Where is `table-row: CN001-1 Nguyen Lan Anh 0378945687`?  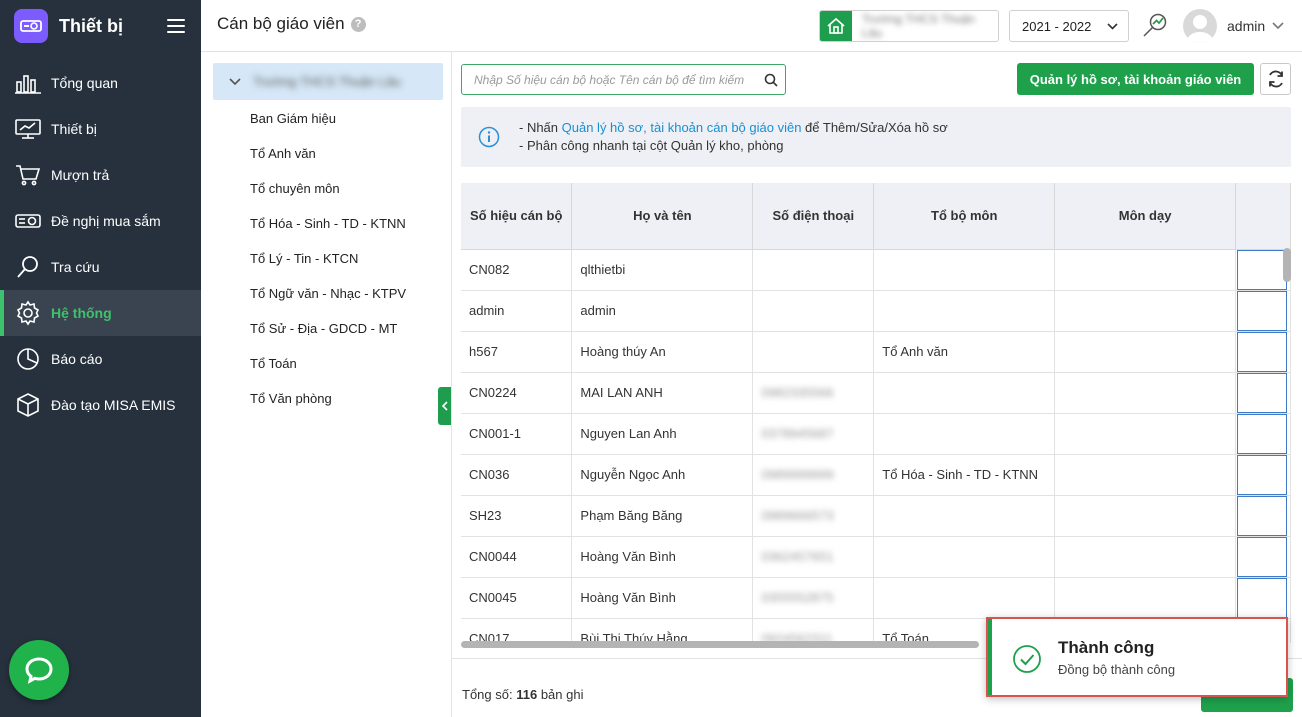 table-row: CN001-1 Nguyen Lan Anh 0378945687 is located at coordinates (876, 434).